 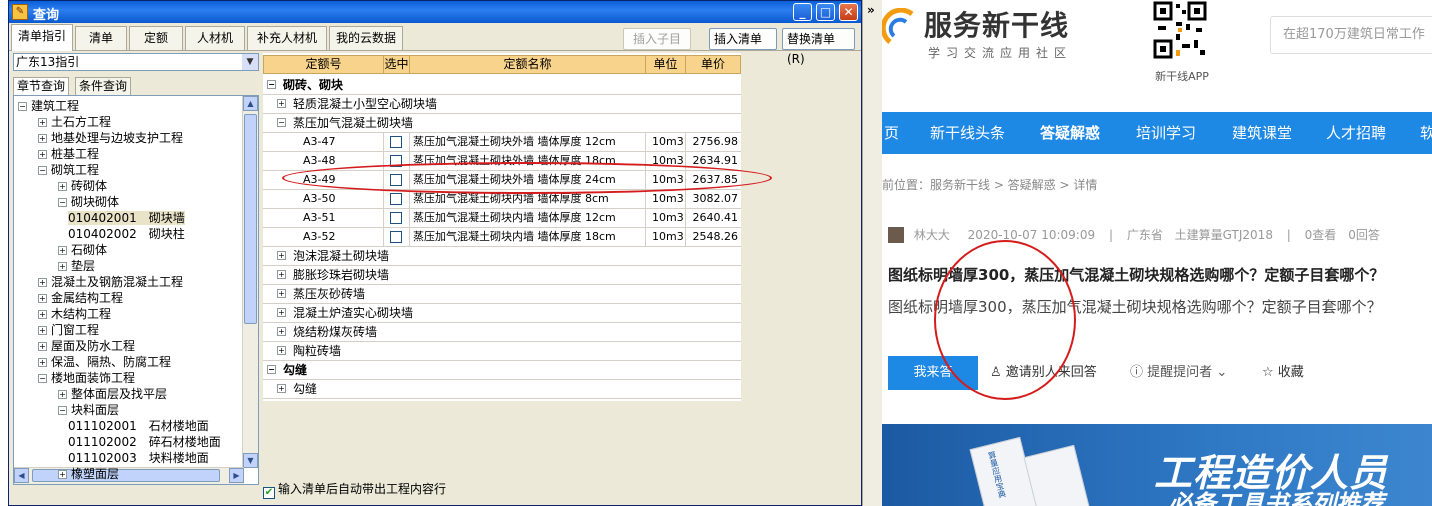 I want to click on col-unit: 单位, so click(x=666, y=64).